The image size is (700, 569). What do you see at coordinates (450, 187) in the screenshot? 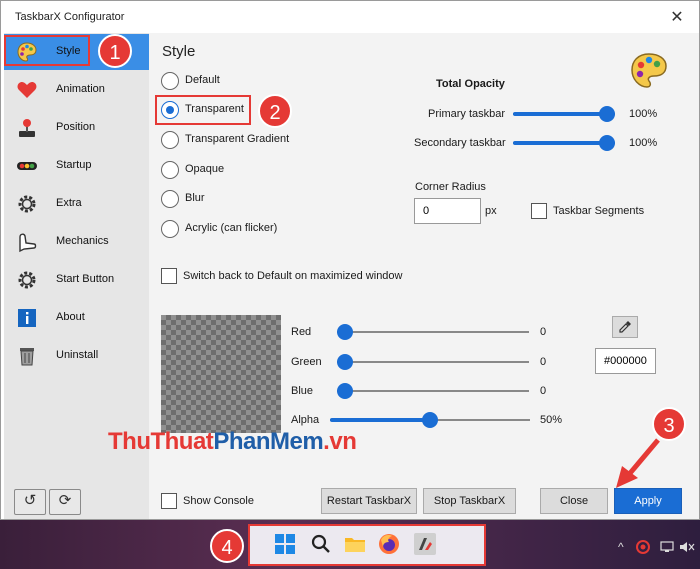
I see `corner-radius-label: Corner Radius` at bounding box center [450, 187].